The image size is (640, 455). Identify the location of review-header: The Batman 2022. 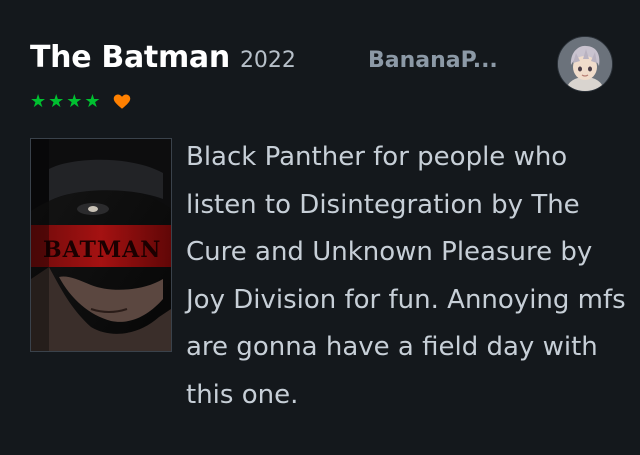
(163, 57).